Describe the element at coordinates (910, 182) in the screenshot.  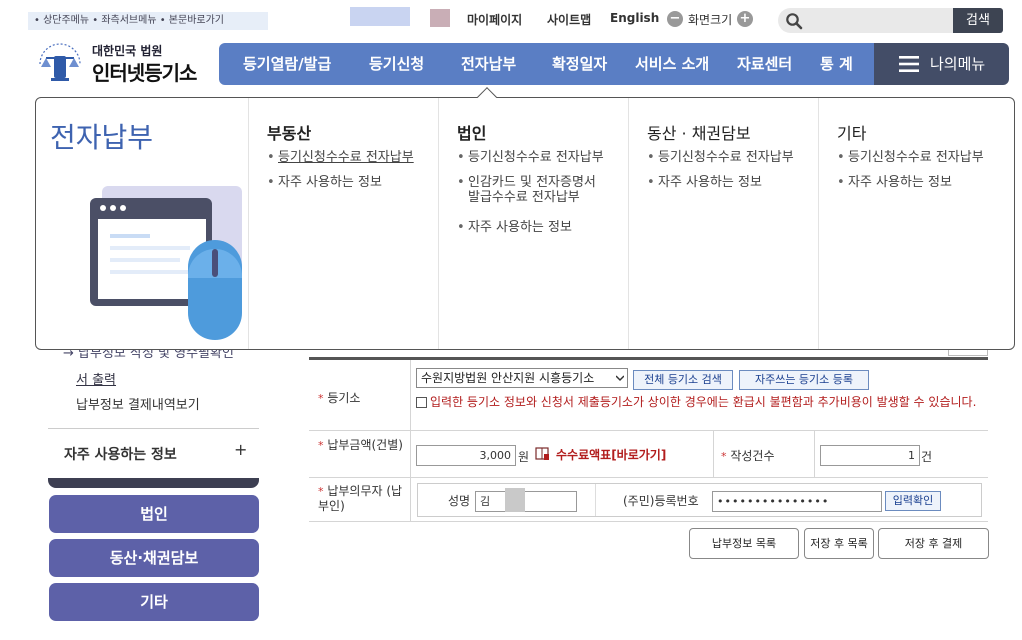
I see `mega-item-other-info: 자주 사용하는 정보` at that location.